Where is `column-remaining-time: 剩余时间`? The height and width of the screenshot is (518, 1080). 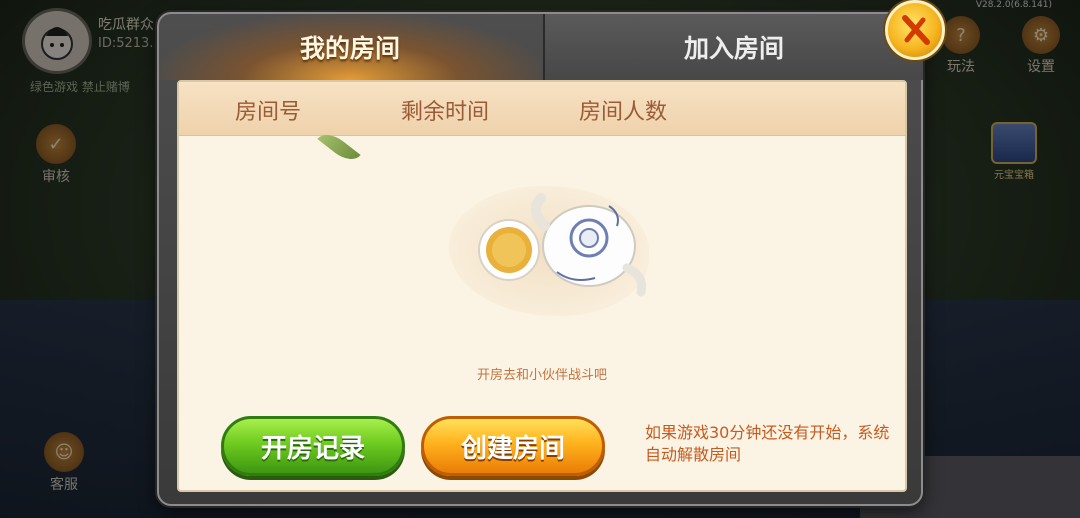
column-remaining-time: 剩余时间 is located at coordinates (445, 112).